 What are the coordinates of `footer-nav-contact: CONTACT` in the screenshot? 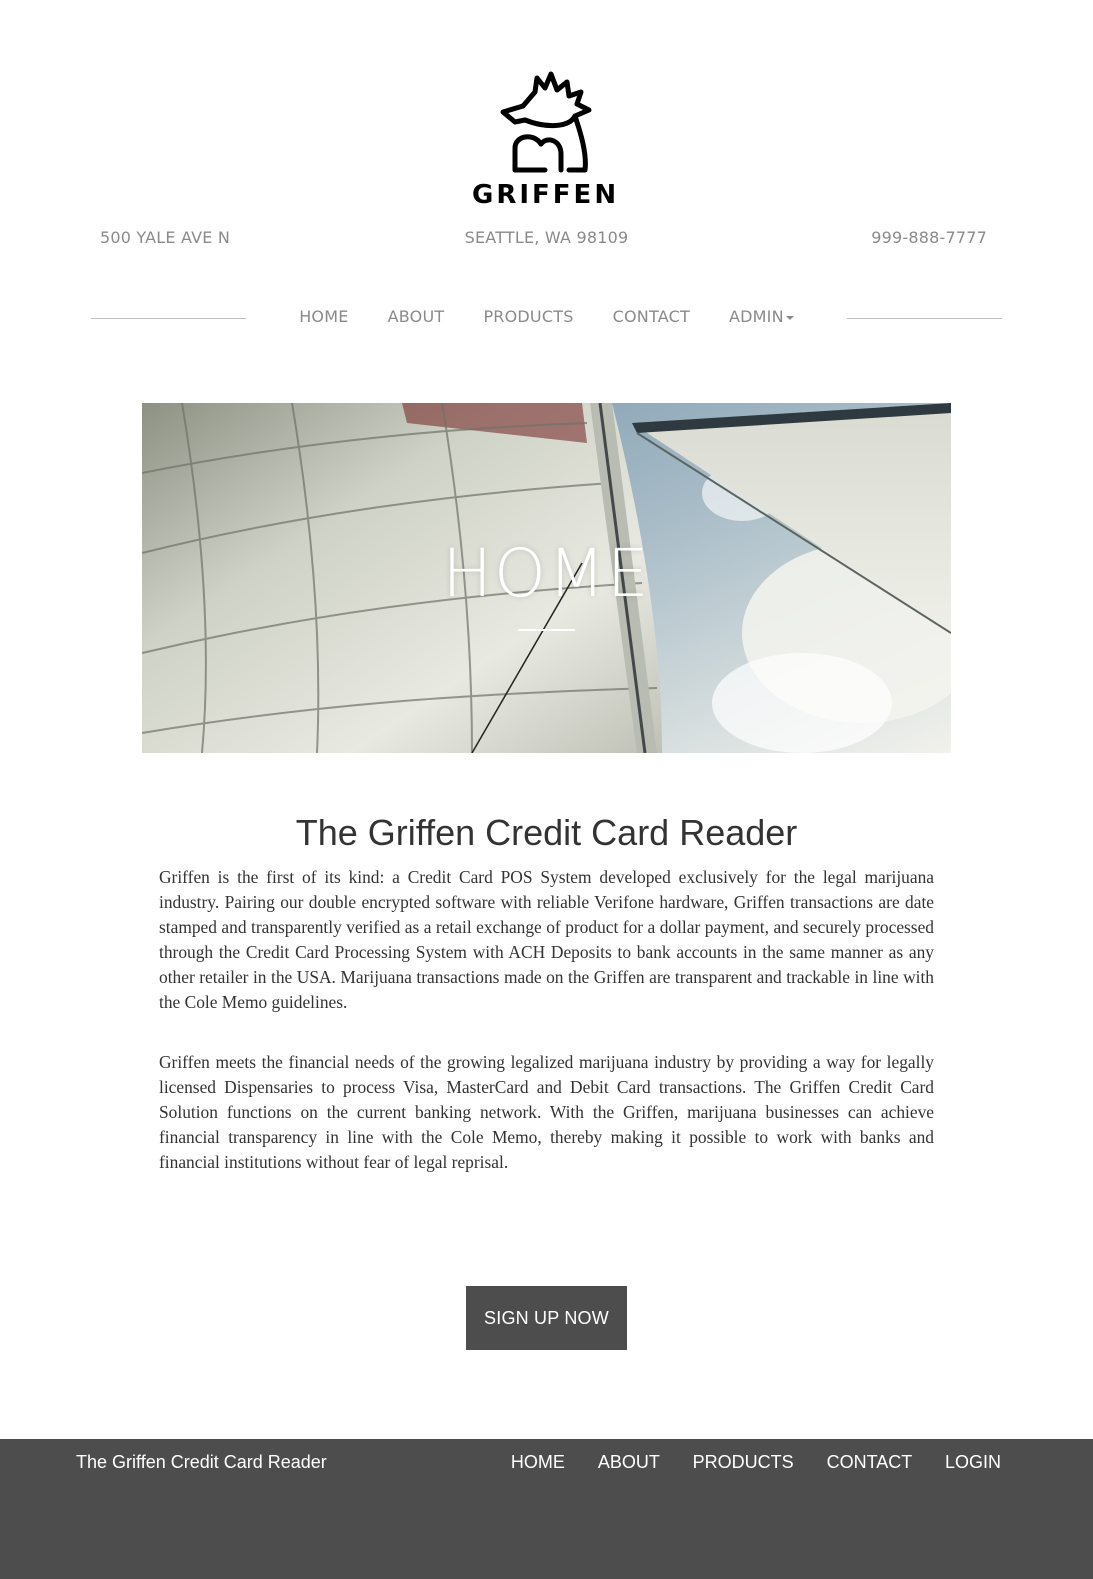 It's located at (869, 1462).